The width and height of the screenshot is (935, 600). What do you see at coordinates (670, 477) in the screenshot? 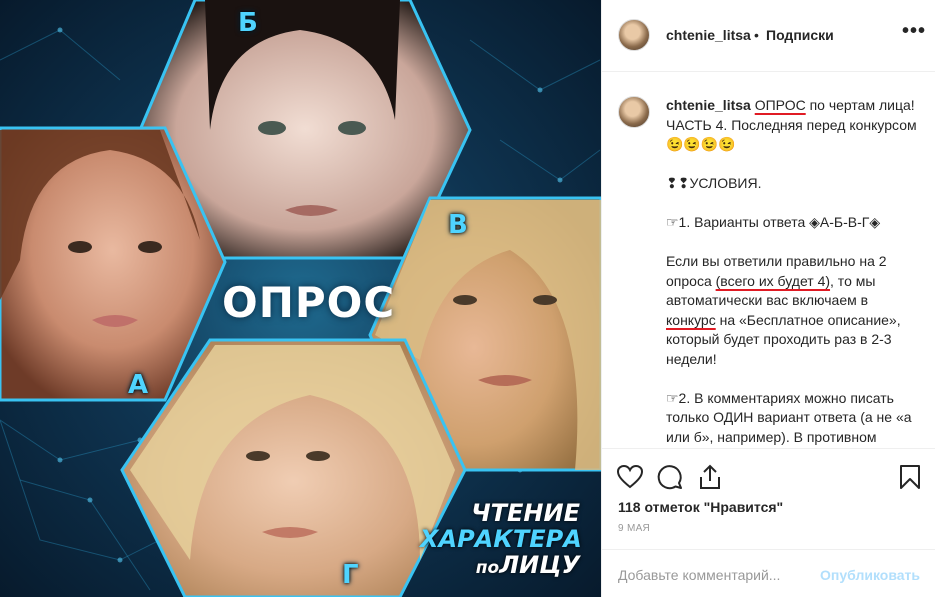
I see `comment-icon` at bounding box center [670, 477].